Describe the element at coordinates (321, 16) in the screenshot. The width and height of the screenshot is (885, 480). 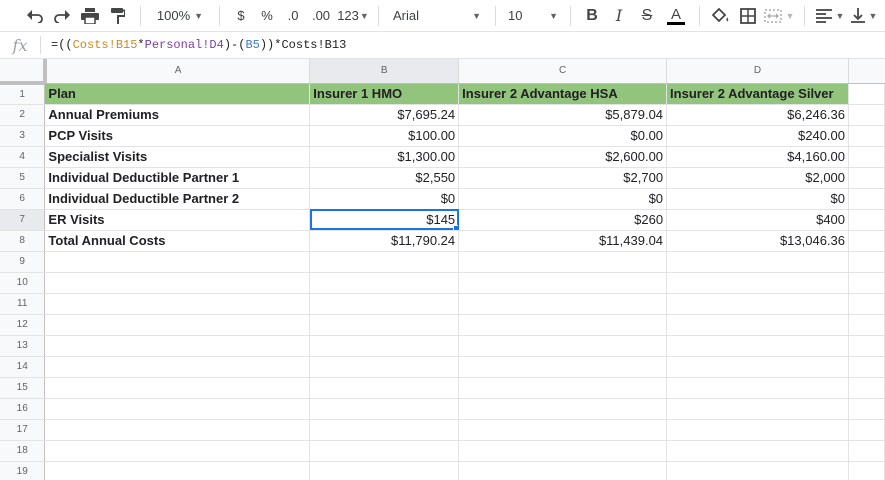
I see `increase-decimals-button: .00` at that location.